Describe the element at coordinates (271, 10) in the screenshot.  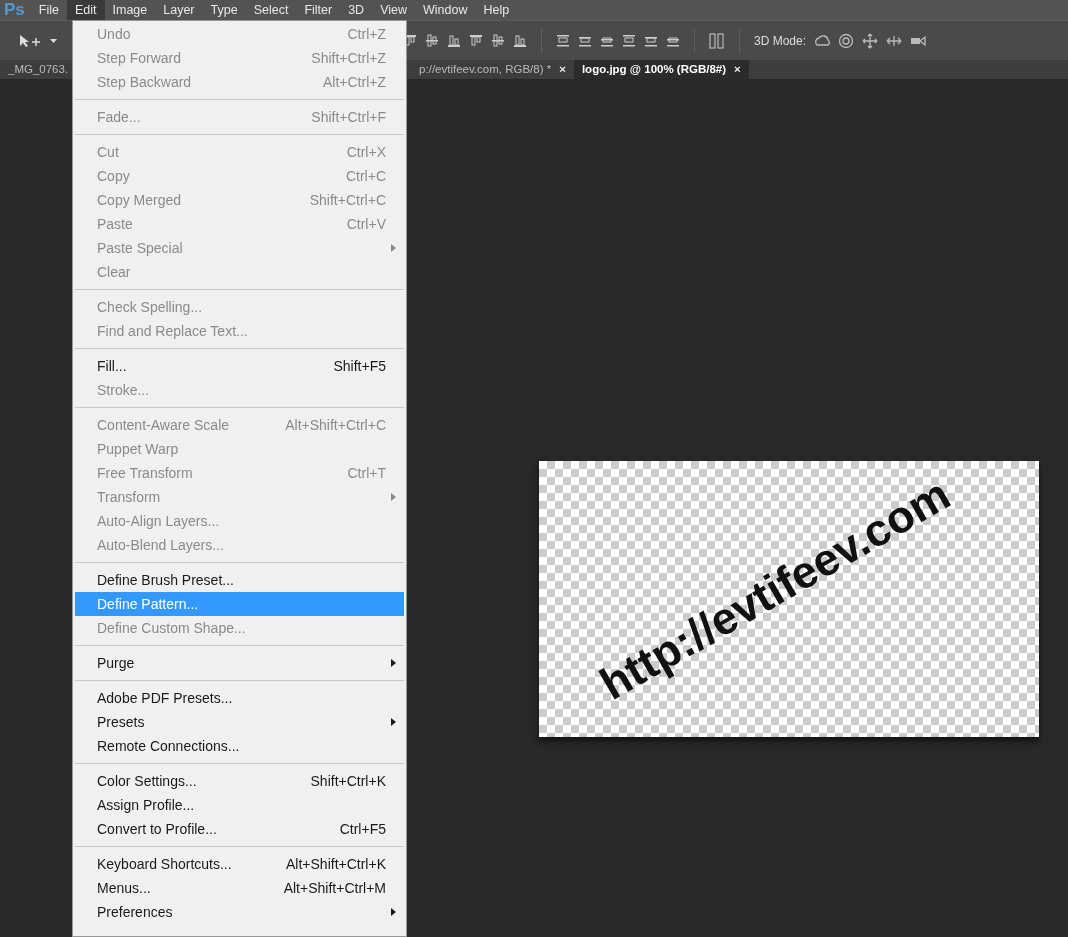
I see `menu-item: Select` at that location.